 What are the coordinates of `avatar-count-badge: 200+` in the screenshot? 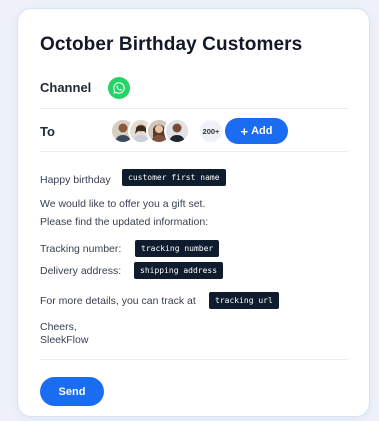 It's located at (211, 131).